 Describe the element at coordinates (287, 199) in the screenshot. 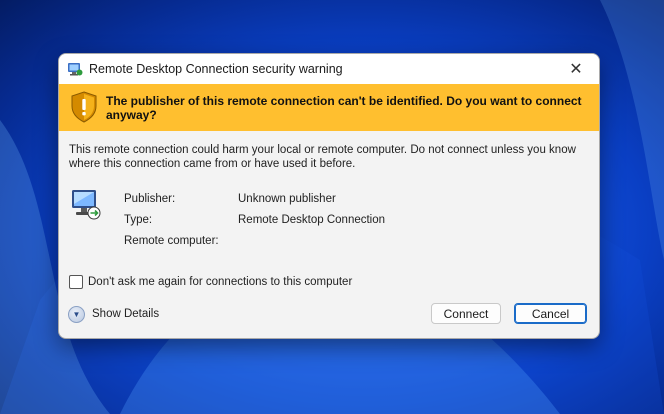

I see `publisher-value: Unknown publisher` at that location.